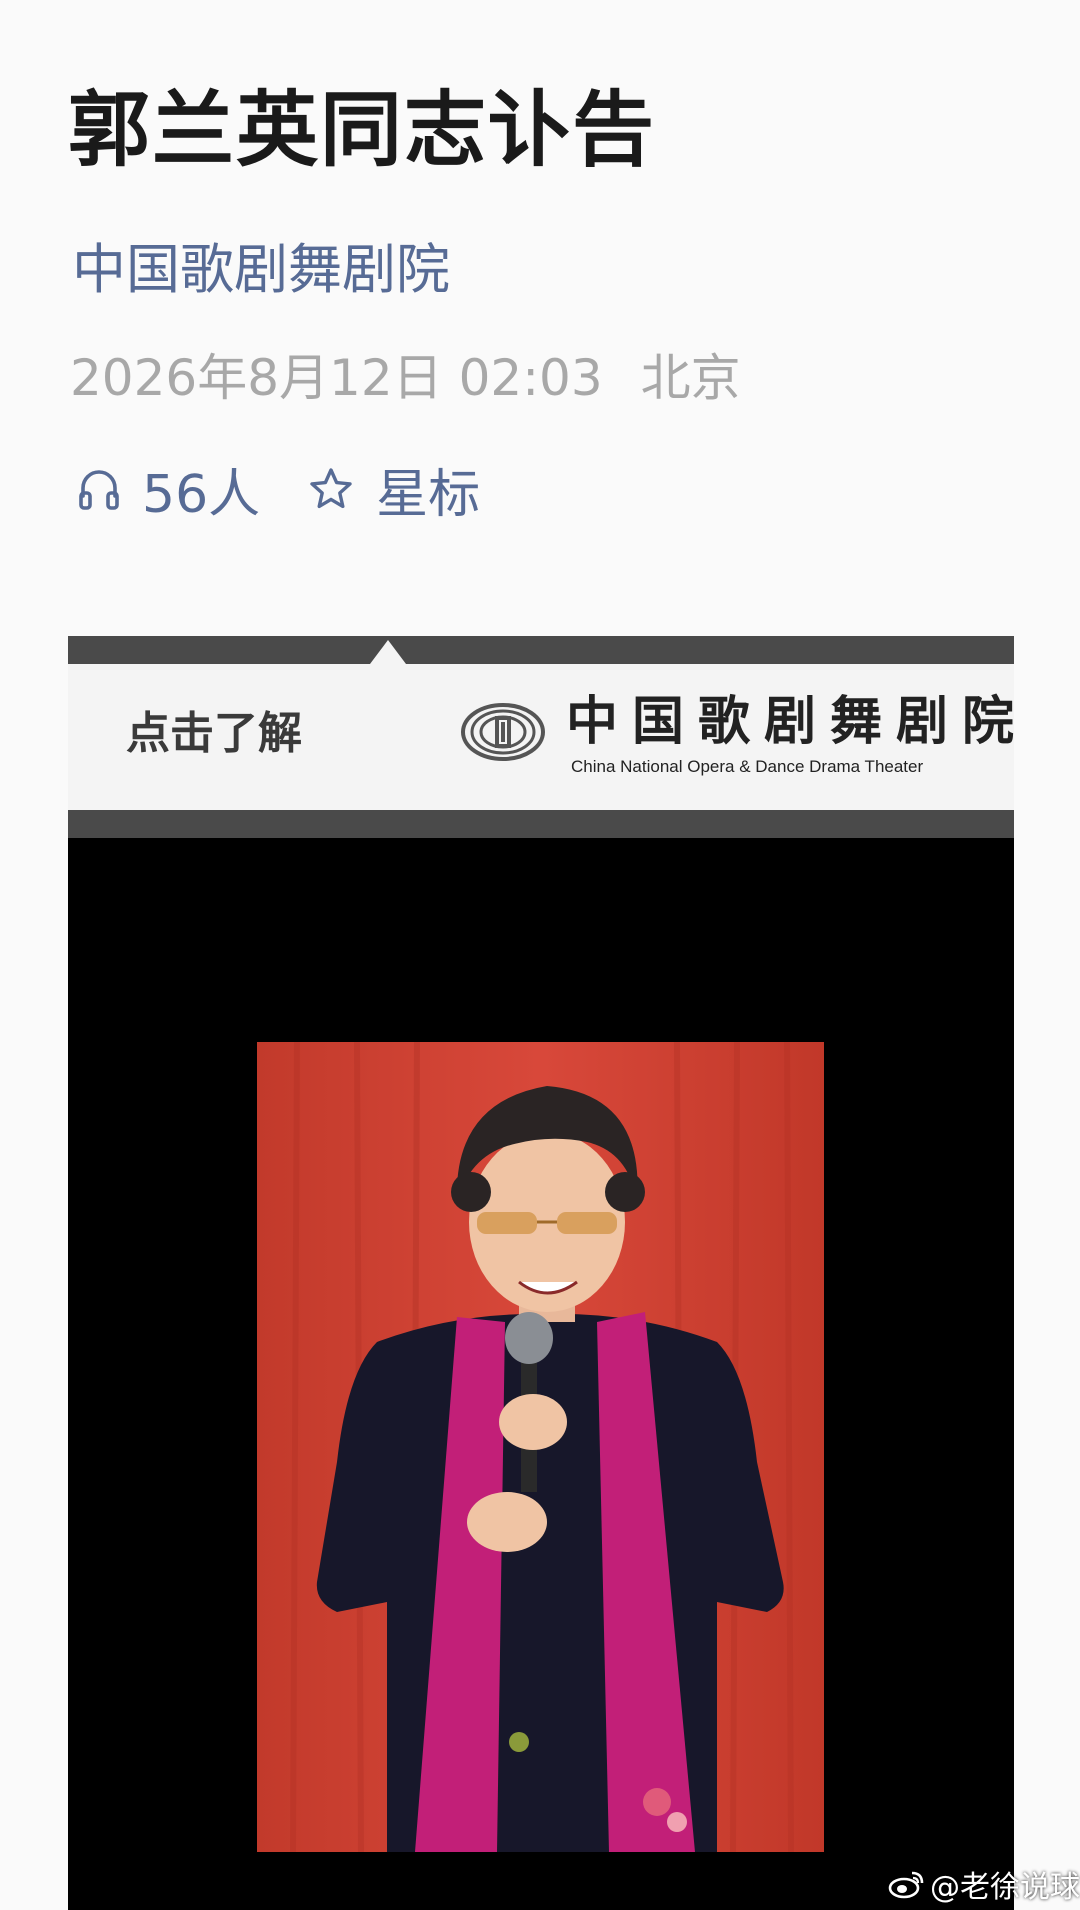 This screenshot has height=1910, width=1080. Describe the element at coordinates (214, 734) in the screenshot. I see `banner-learn-more-button: 点击了解` at that location.